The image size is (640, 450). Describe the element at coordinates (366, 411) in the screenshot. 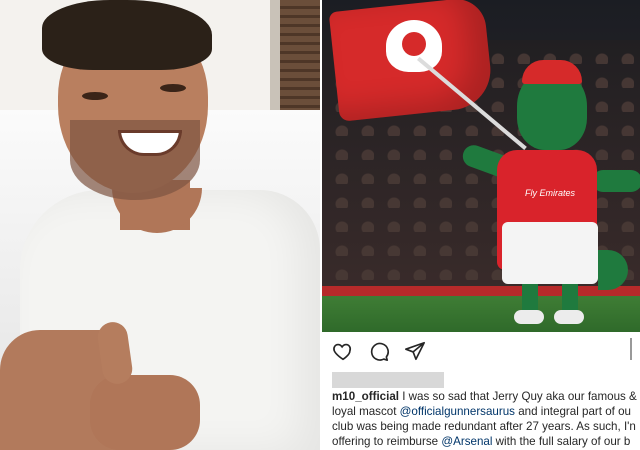

I see `caption-text-2a: loyal mascot` at that location.